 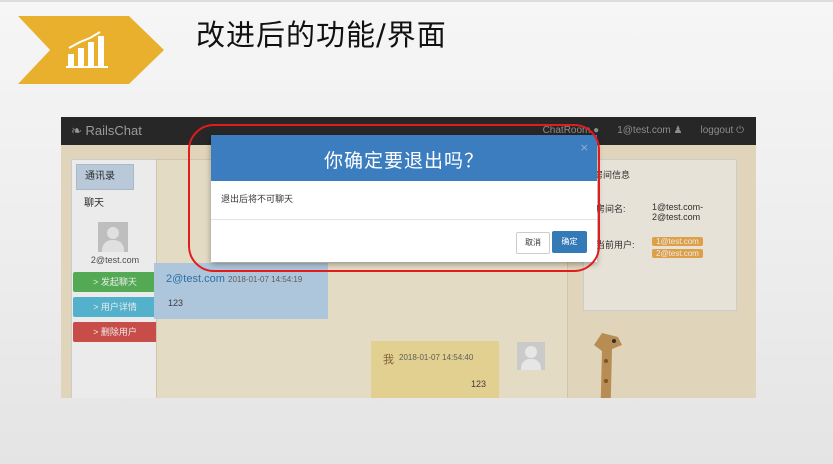 What do you see at coordinates (678, 130) in the screenshot?
I see `user-icon: ♟` at bounding box center [678, 130].